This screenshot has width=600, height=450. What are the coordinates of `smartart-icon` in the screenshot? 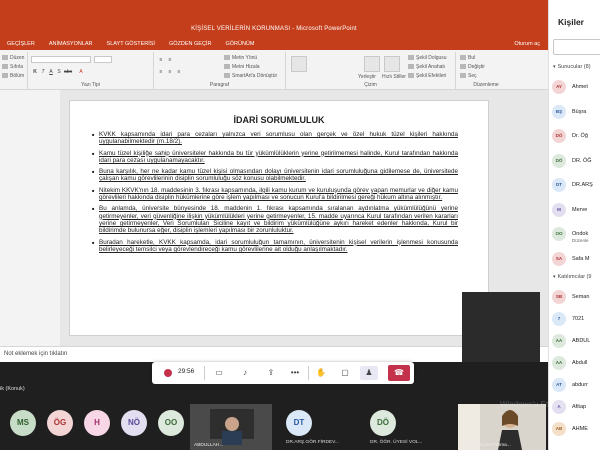 It's located at (227, 76).